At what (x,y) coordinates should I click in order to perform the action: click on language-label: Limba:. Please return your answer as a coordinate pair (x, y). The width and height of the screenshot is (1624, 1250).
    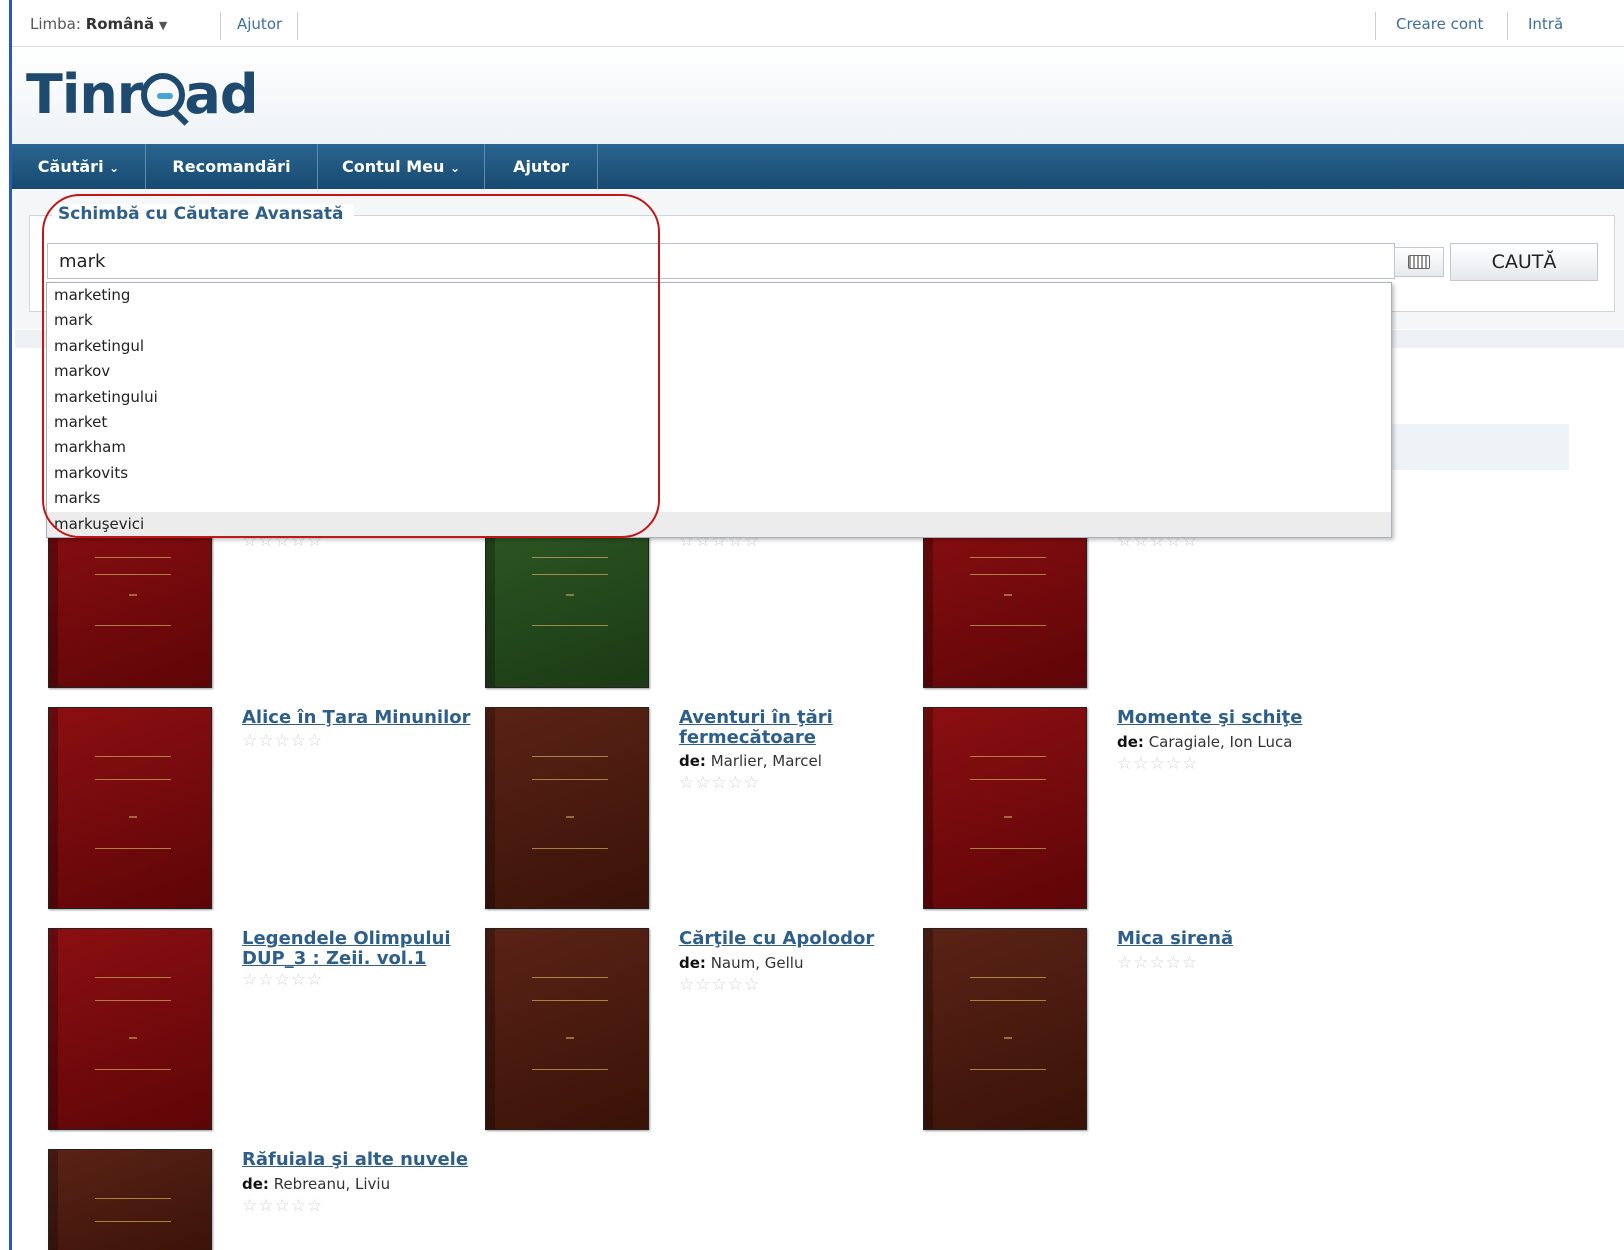
    Looking at the image, I should click on (55, 24).